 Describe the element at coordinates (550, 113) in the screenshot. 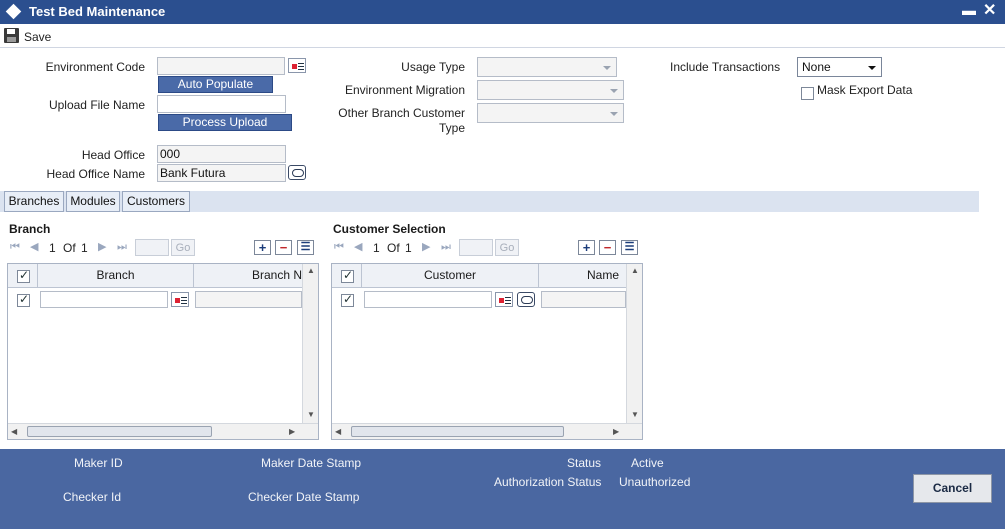

I see `other-branch-customer-type-select` at that location.